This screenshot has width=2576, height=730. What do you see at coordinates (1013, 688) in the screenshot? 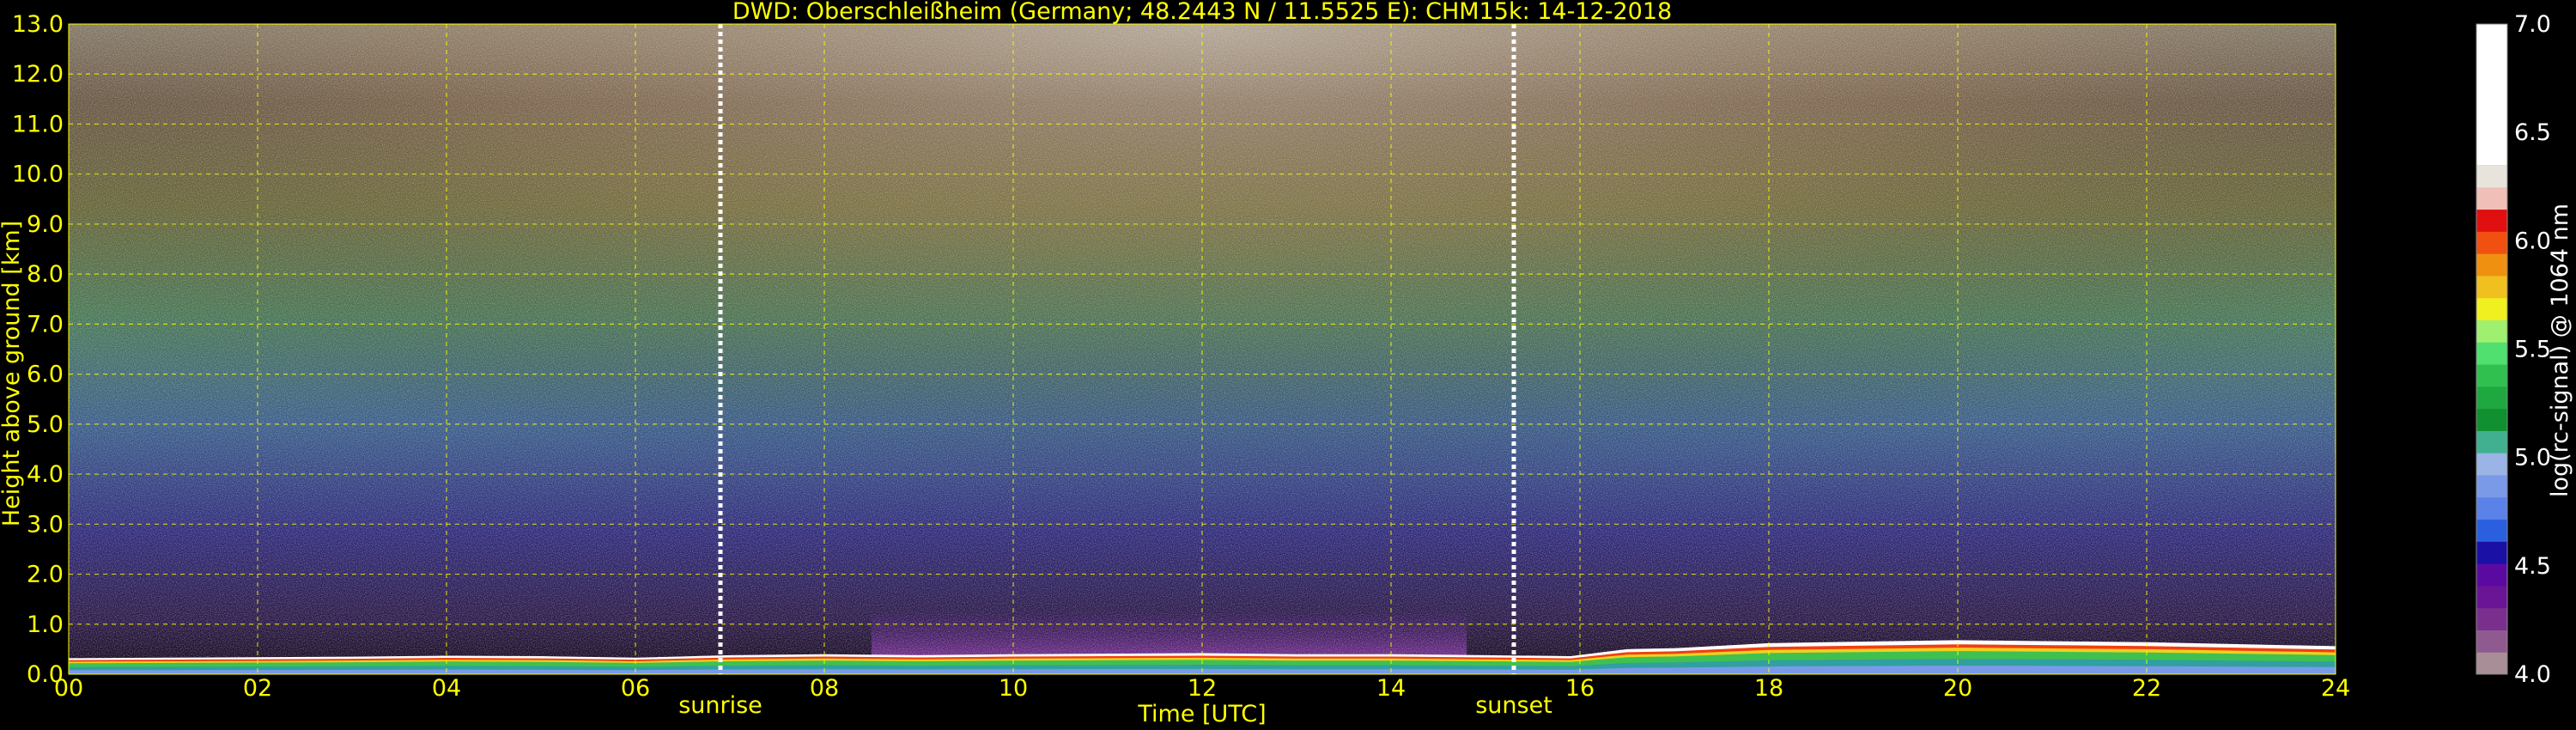
I see `x-tick-label: 10` at bounding box center [1013, 688].